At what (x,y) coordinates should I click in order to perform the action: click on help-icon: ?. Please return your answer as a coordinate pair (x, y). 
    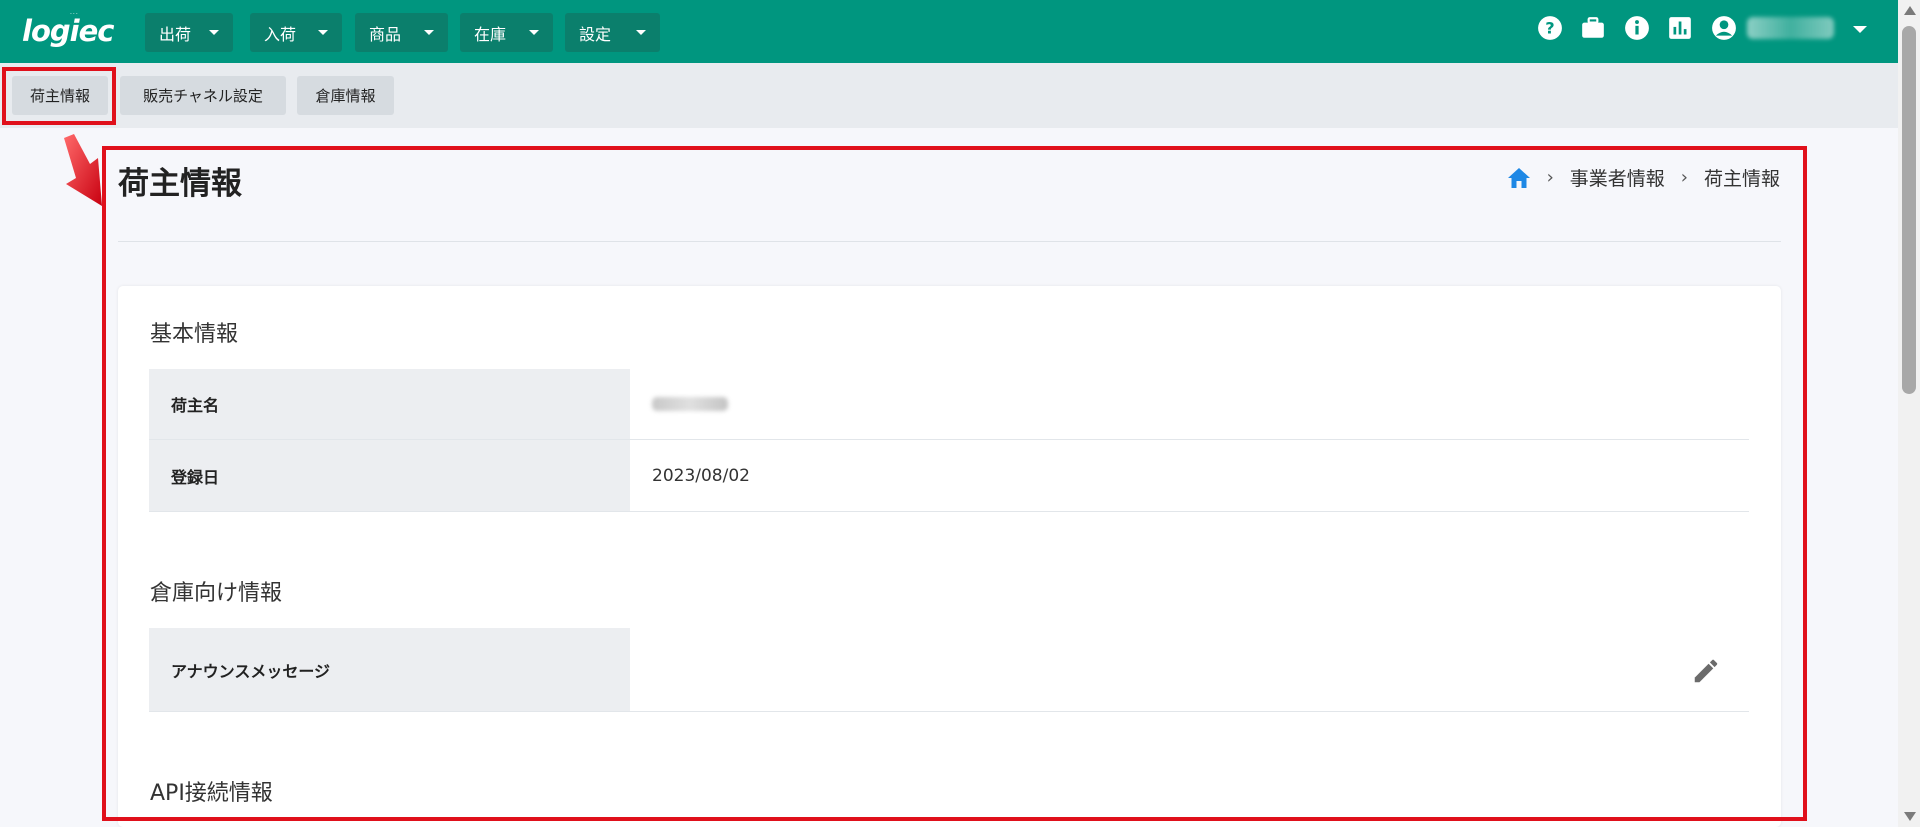
    Looking at the image, I should click on (1550, 28).